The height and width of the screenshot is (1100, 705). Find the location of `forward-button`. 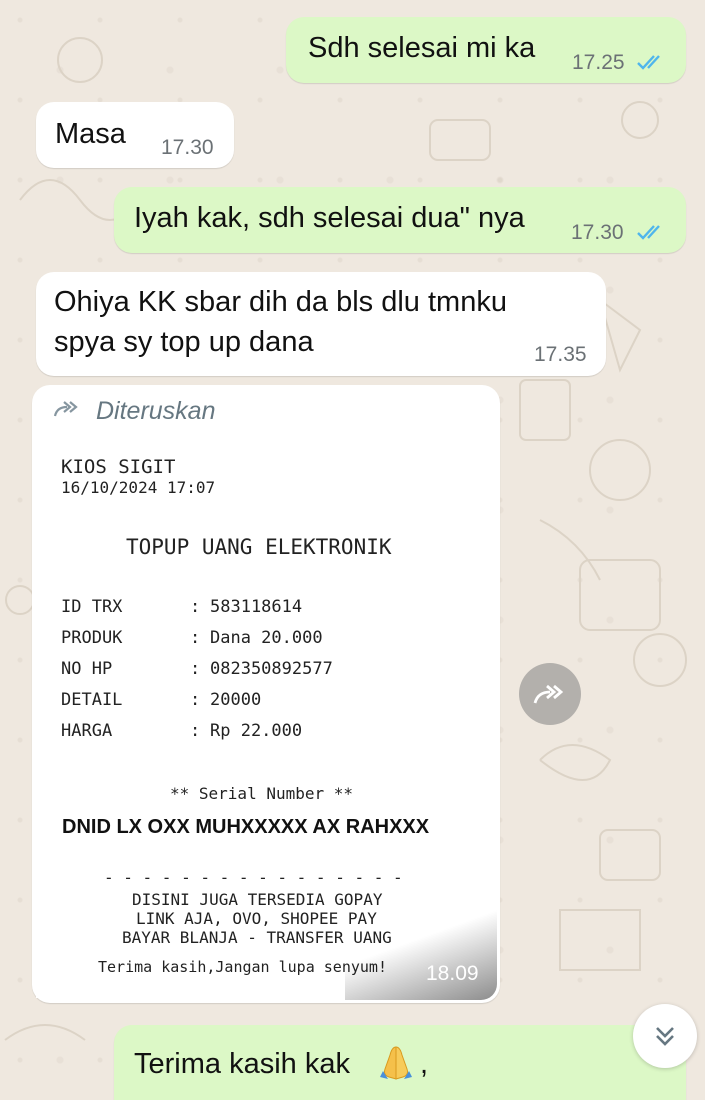

forward-button is located at coordinates (550, 694).